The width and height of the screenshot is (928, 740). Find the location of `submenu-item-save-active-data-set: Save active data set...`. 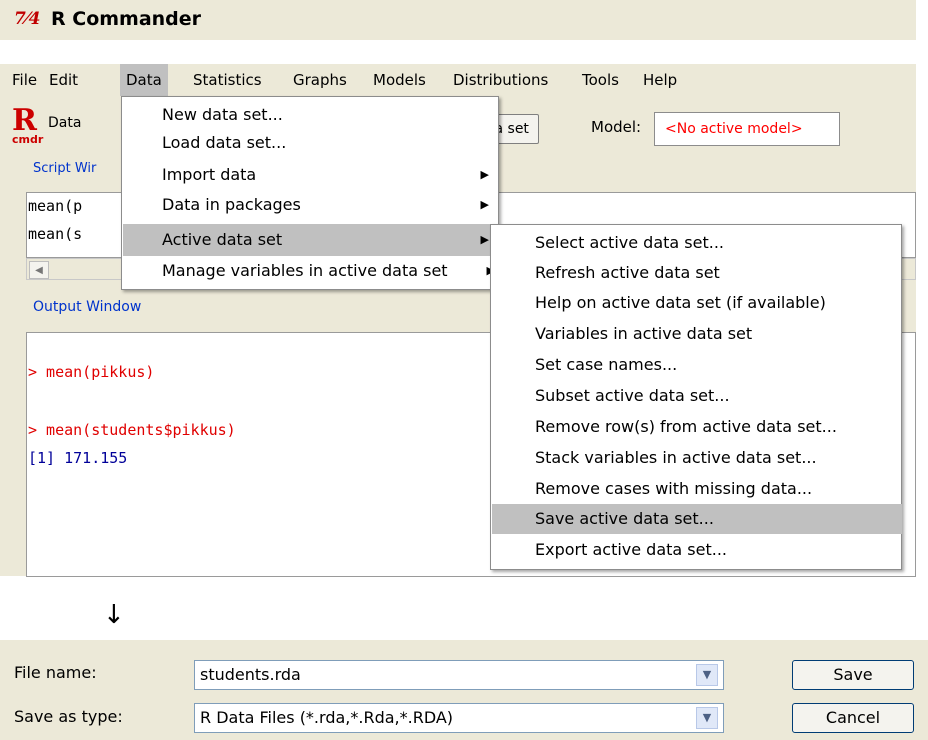

submenu-item-save-active-data-set: Save active data set... is located at coordinates (697, 519).